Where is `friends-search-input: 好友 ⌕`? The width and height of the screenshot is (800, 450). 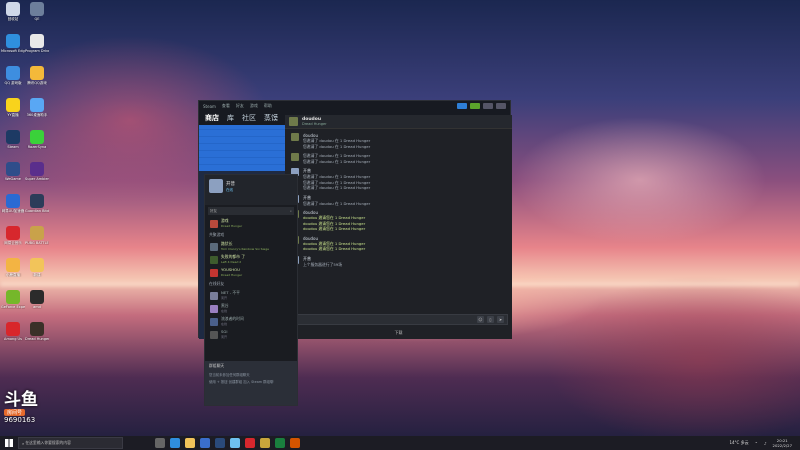 friends-search-input: 好友 ⌕ is located at coordinates (251, 211).